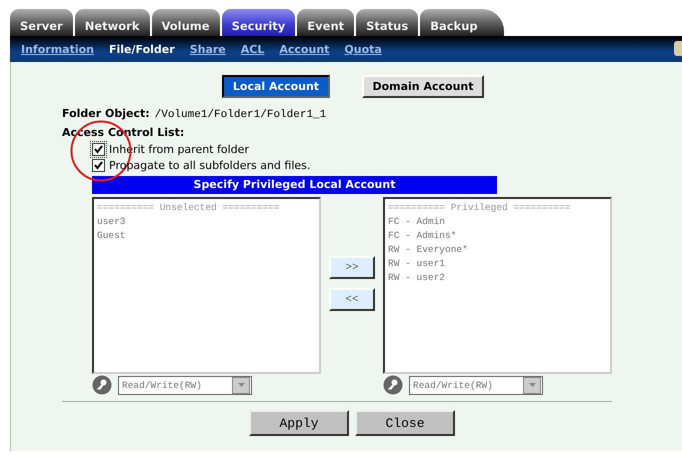 The image size is (682, 459). What do you see at coordinates (206, 222) in the screenshot?
I see `list-item: user3` at bounding box center [206, 222].